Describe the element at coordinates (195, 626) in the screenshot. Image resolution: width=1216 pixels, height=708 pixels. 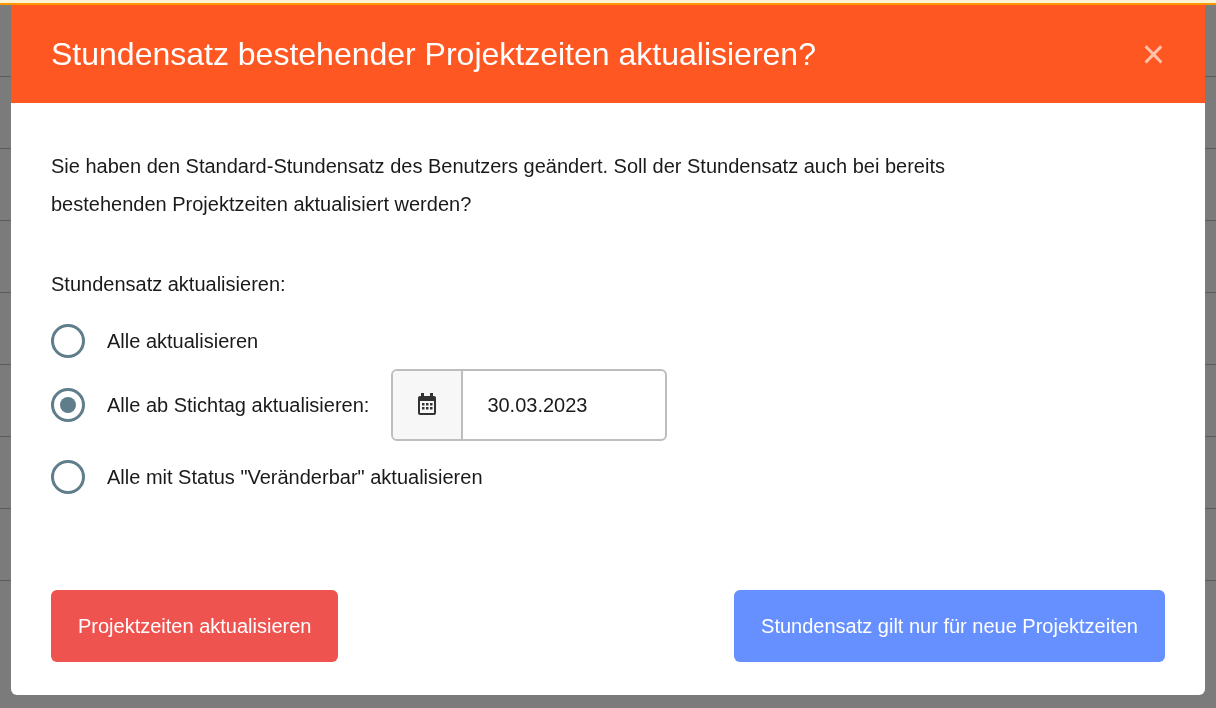
I see `action-button: Projektzeiten aktualisieren` at that location.